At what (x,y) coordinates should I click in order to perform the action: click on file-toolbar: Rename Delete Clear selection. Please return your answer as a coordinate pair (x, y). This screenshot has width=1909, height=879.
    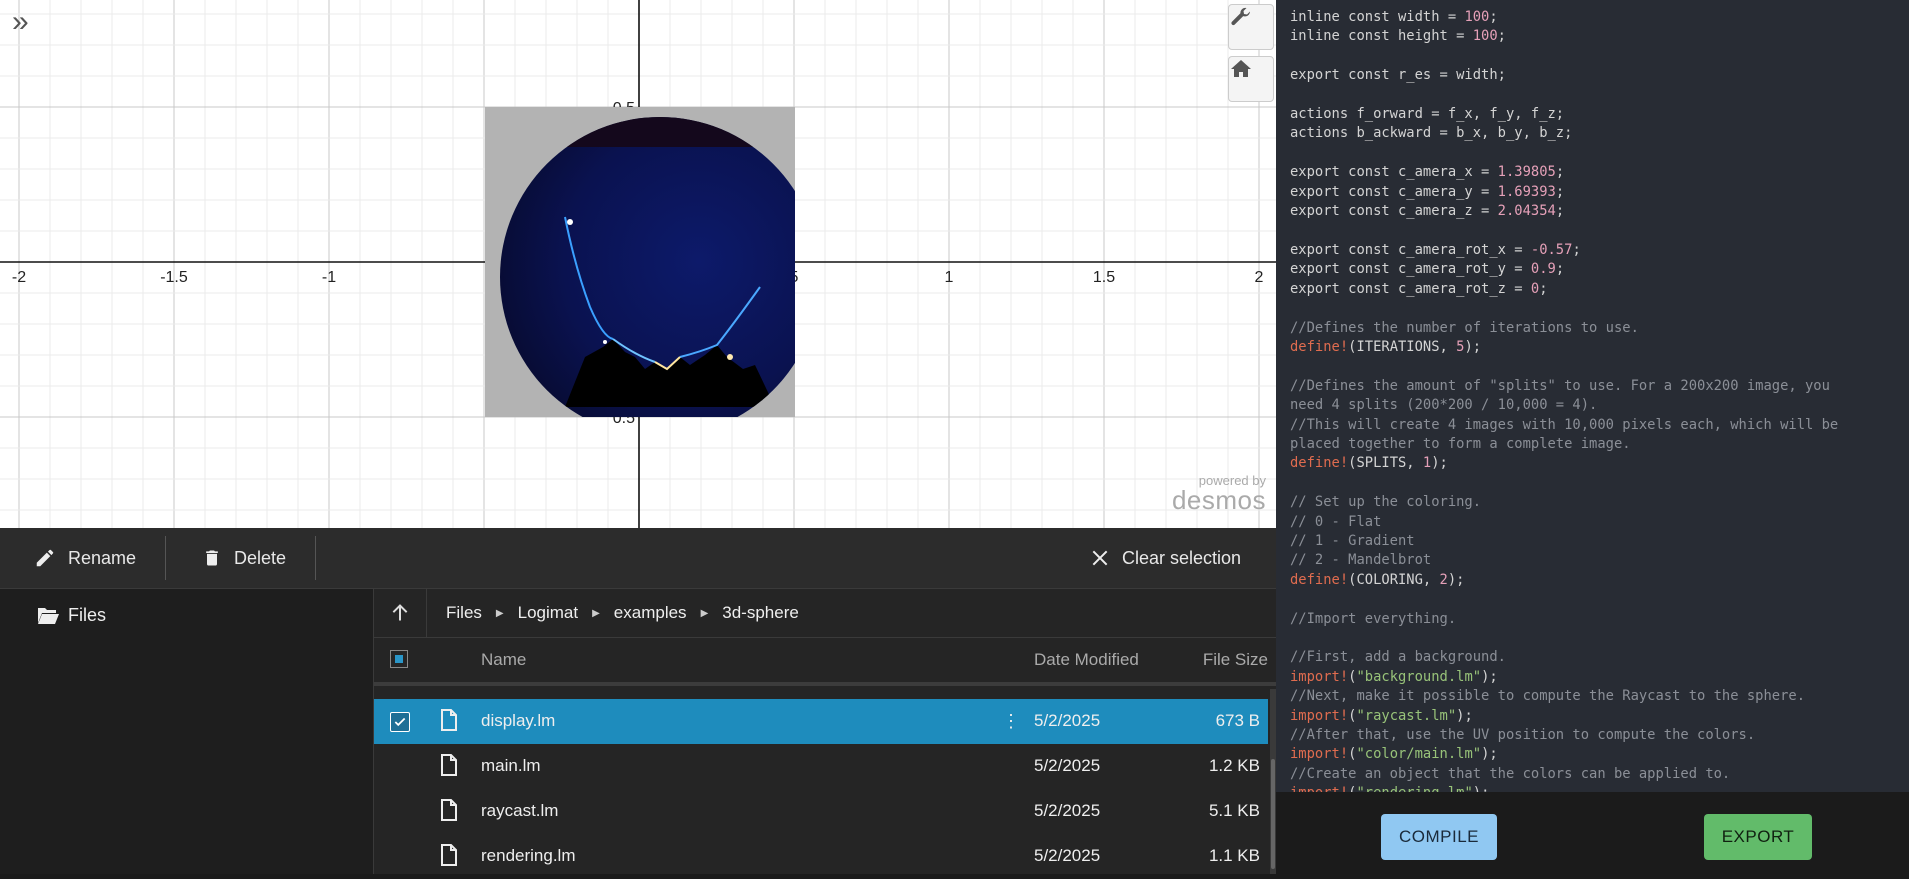
    Looking at the image, I should click on (638, 558).